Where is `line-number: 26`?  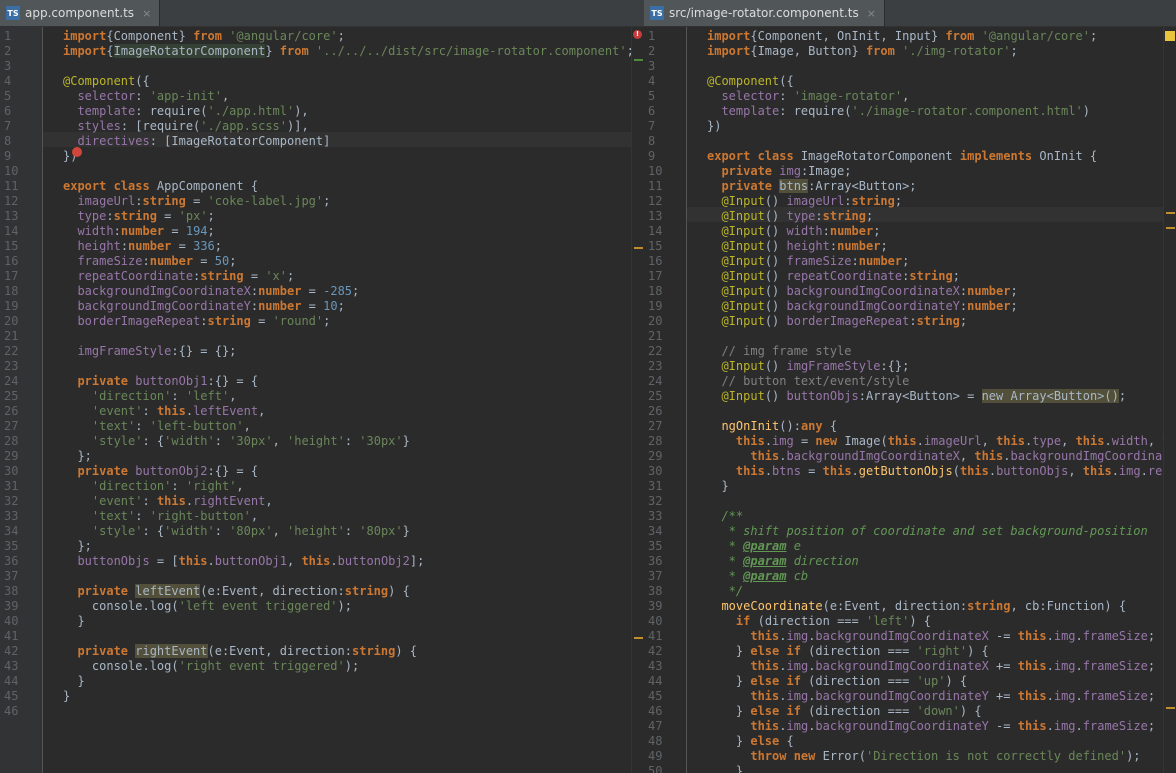
line-number: 26 is located at coordinates (661, 411).